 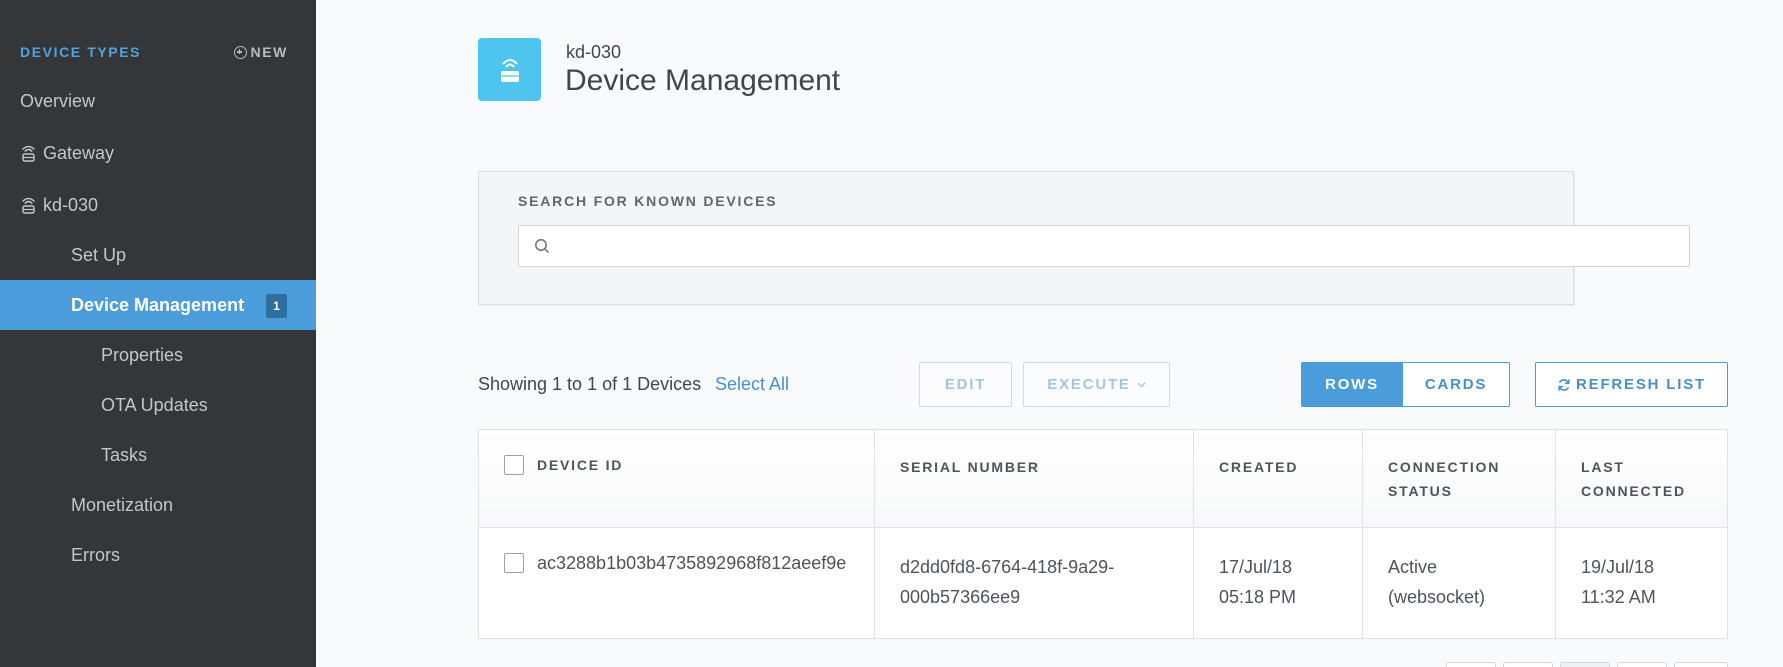 I want to click on pagination-last-button, so click(x=1701, y=664).